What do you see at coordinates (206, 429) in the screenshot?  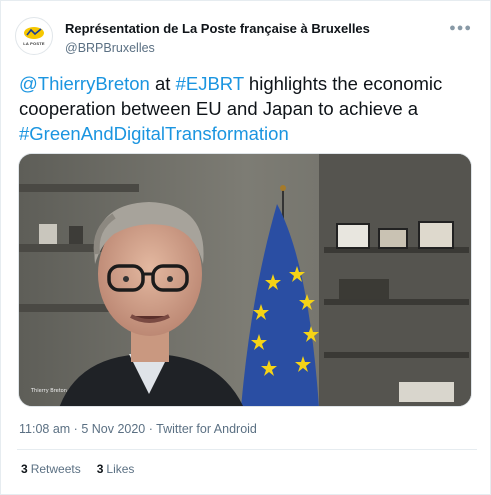 I see `tweet-source: Twitter for Android` at bounding box center [206, 429].